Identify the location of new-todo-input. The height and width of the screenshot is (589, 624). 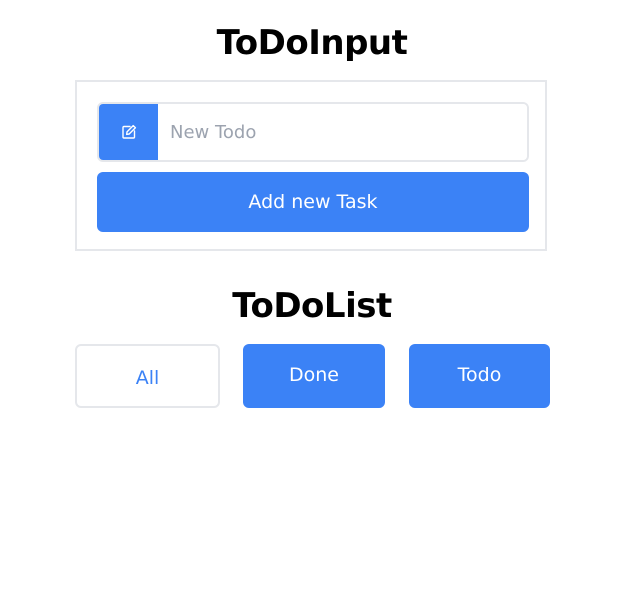
(342, 132).